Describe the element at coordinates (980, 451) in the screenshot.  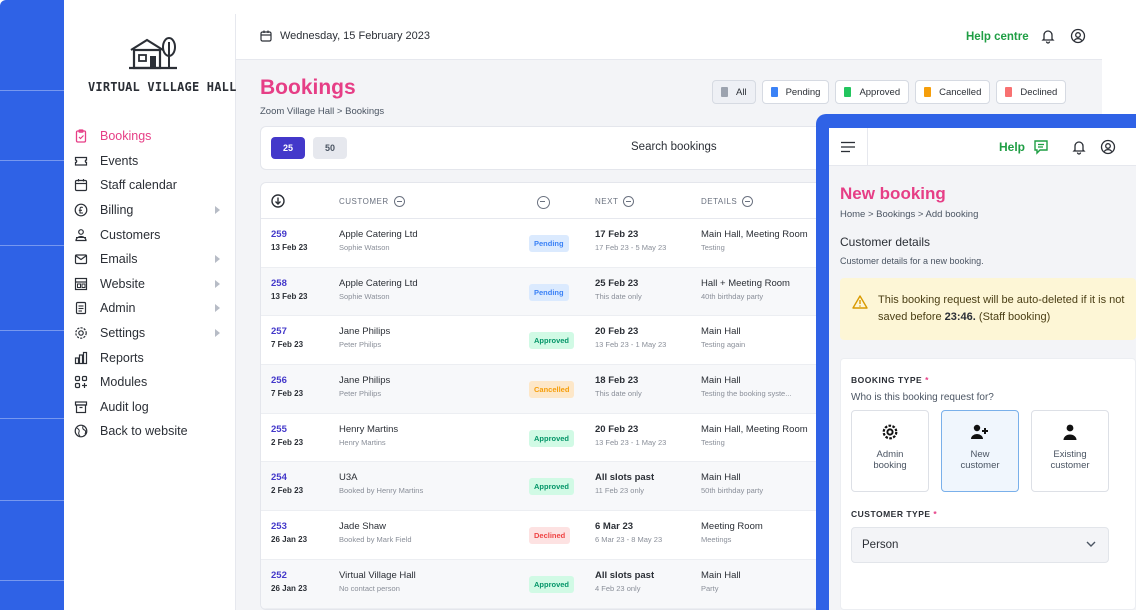
I see `booking-type-option-new-customer: New customer` at that location.